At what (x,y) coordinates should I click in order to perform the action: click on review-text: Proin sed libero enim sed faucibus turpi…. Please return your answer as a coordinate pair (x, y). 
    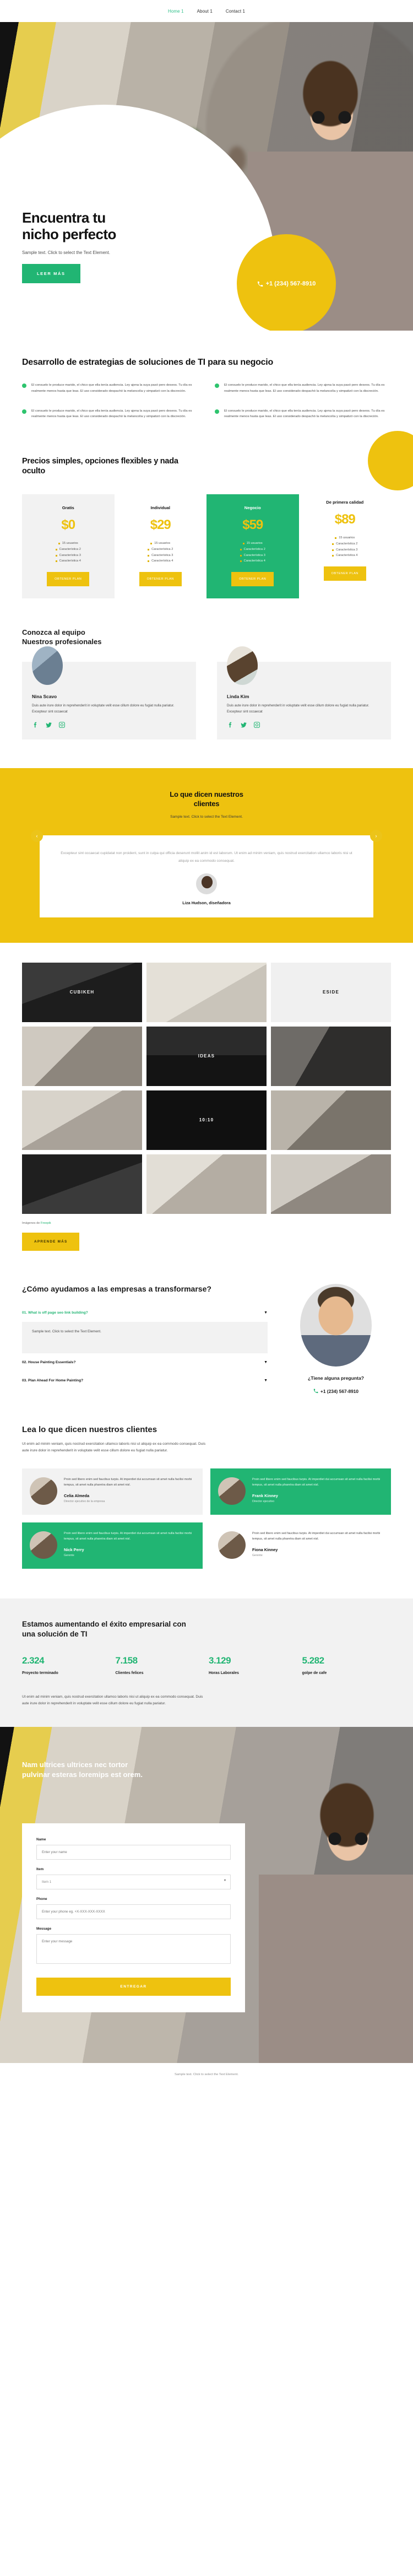
    Looking at the image, I should click on (128, 1482).